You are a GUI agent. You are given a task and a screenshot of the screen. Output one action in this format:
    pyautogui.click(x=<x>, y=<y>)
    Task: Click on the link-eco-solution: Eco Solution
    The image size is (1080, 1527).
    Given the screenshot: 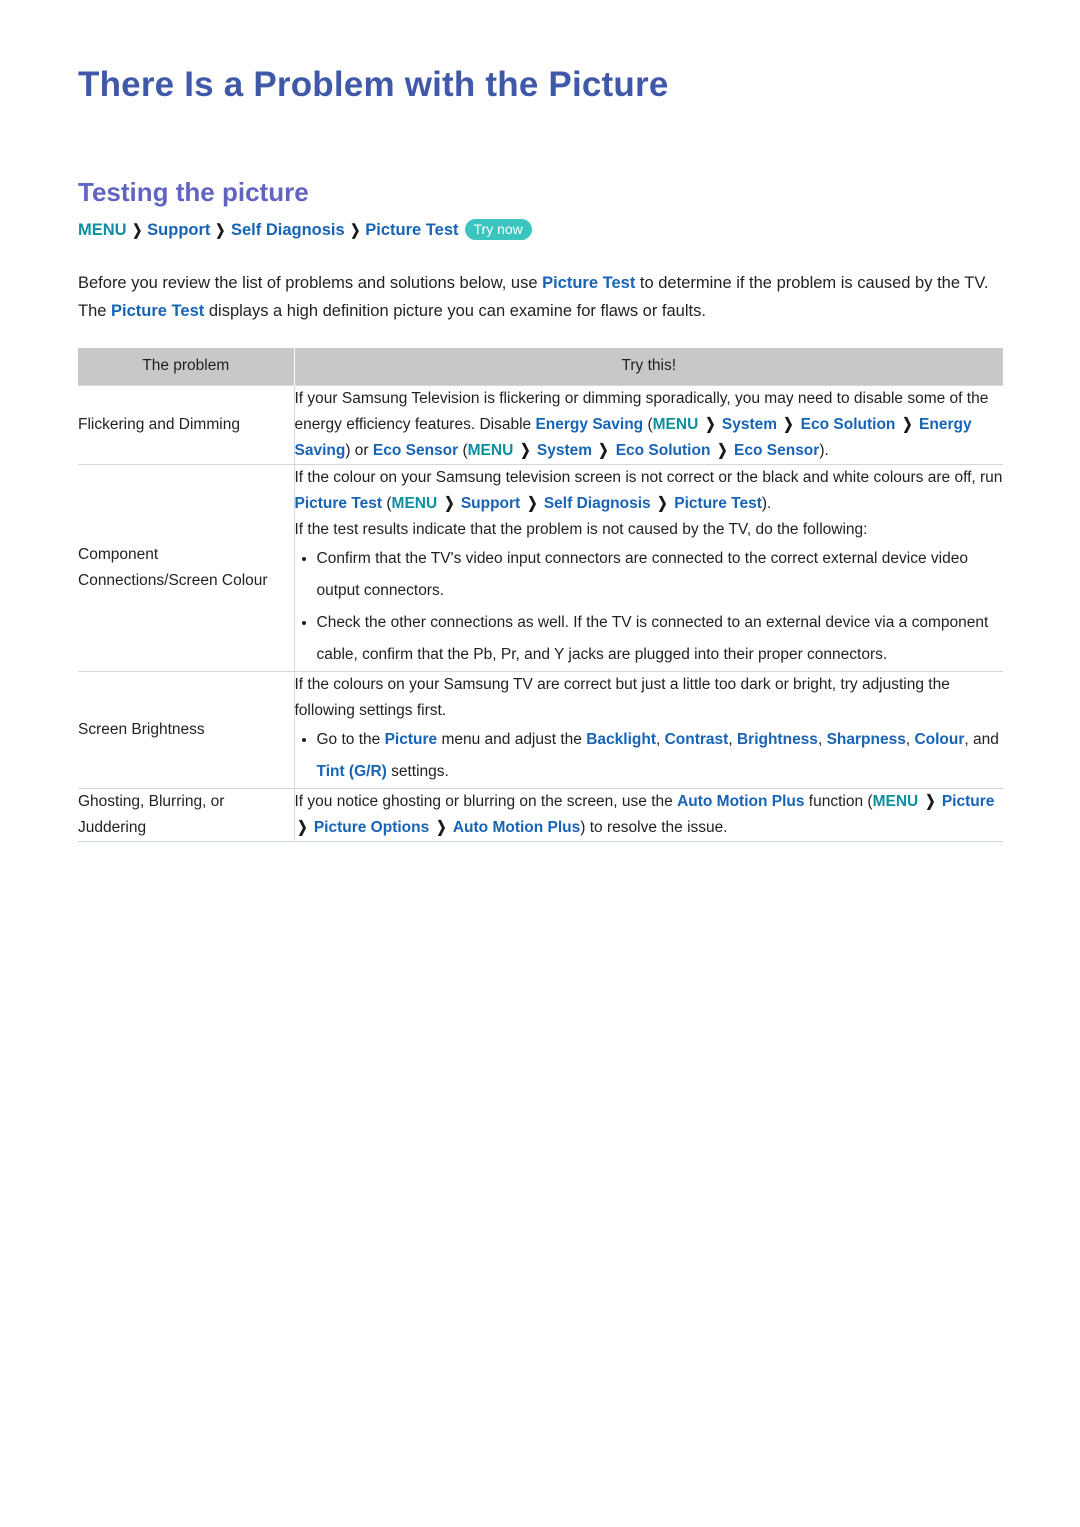 What is the action you would take?
    pyautogui.click(x=848, y=424)
    